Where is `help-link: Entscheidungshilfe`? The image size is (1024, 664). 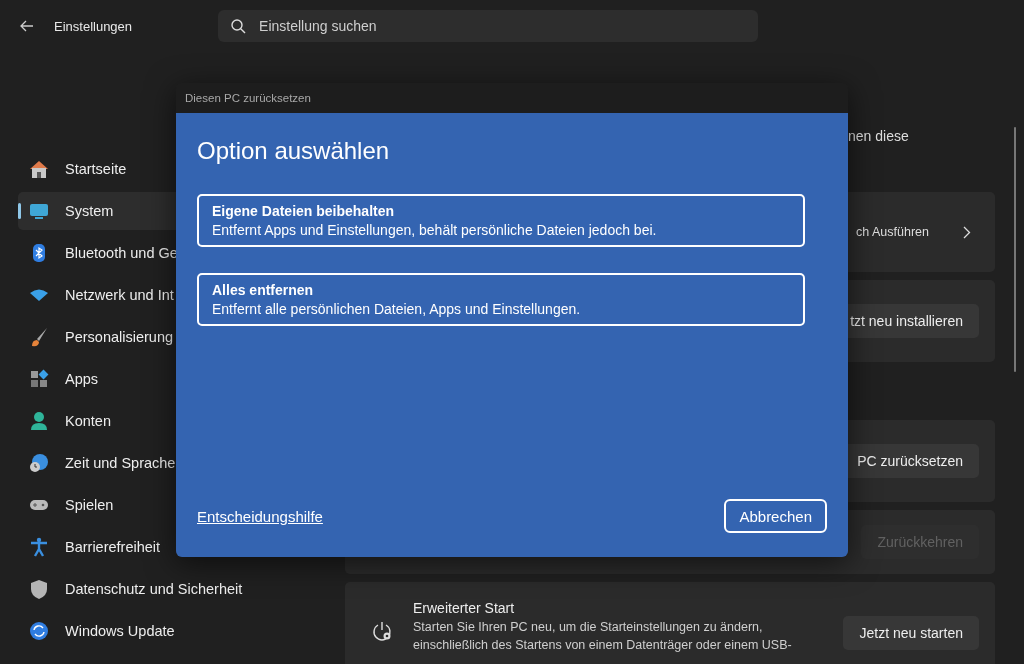 help-link: Entscheidungshilfe is located at coordinates (260, 516).